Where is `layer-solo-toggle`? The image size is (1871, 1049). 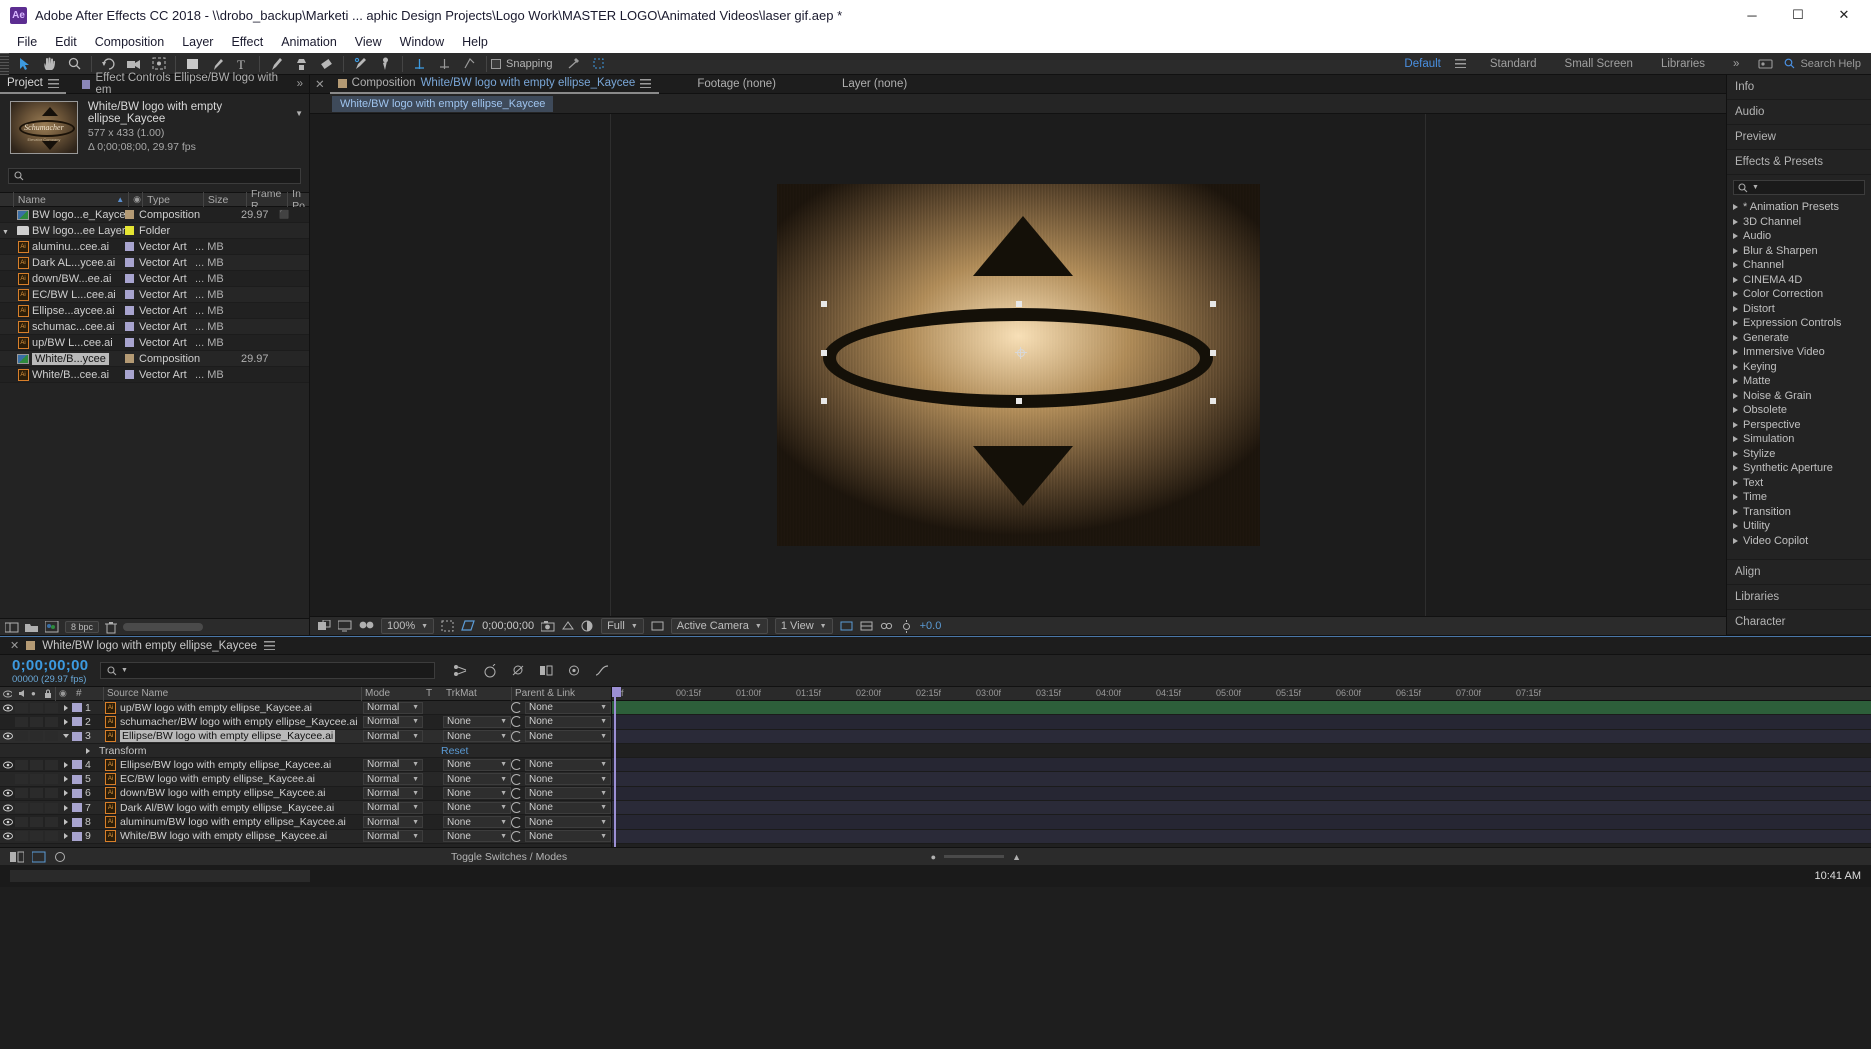
layer-solo-toggle is located at coordinates (36, 836).